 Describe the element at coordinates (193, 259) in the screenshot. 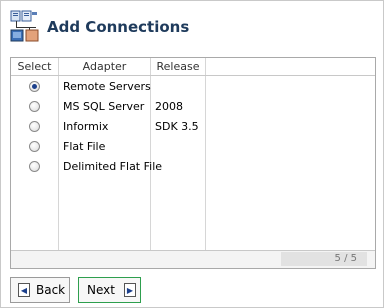

I see `grid-footer: 5 / 5` at that location.